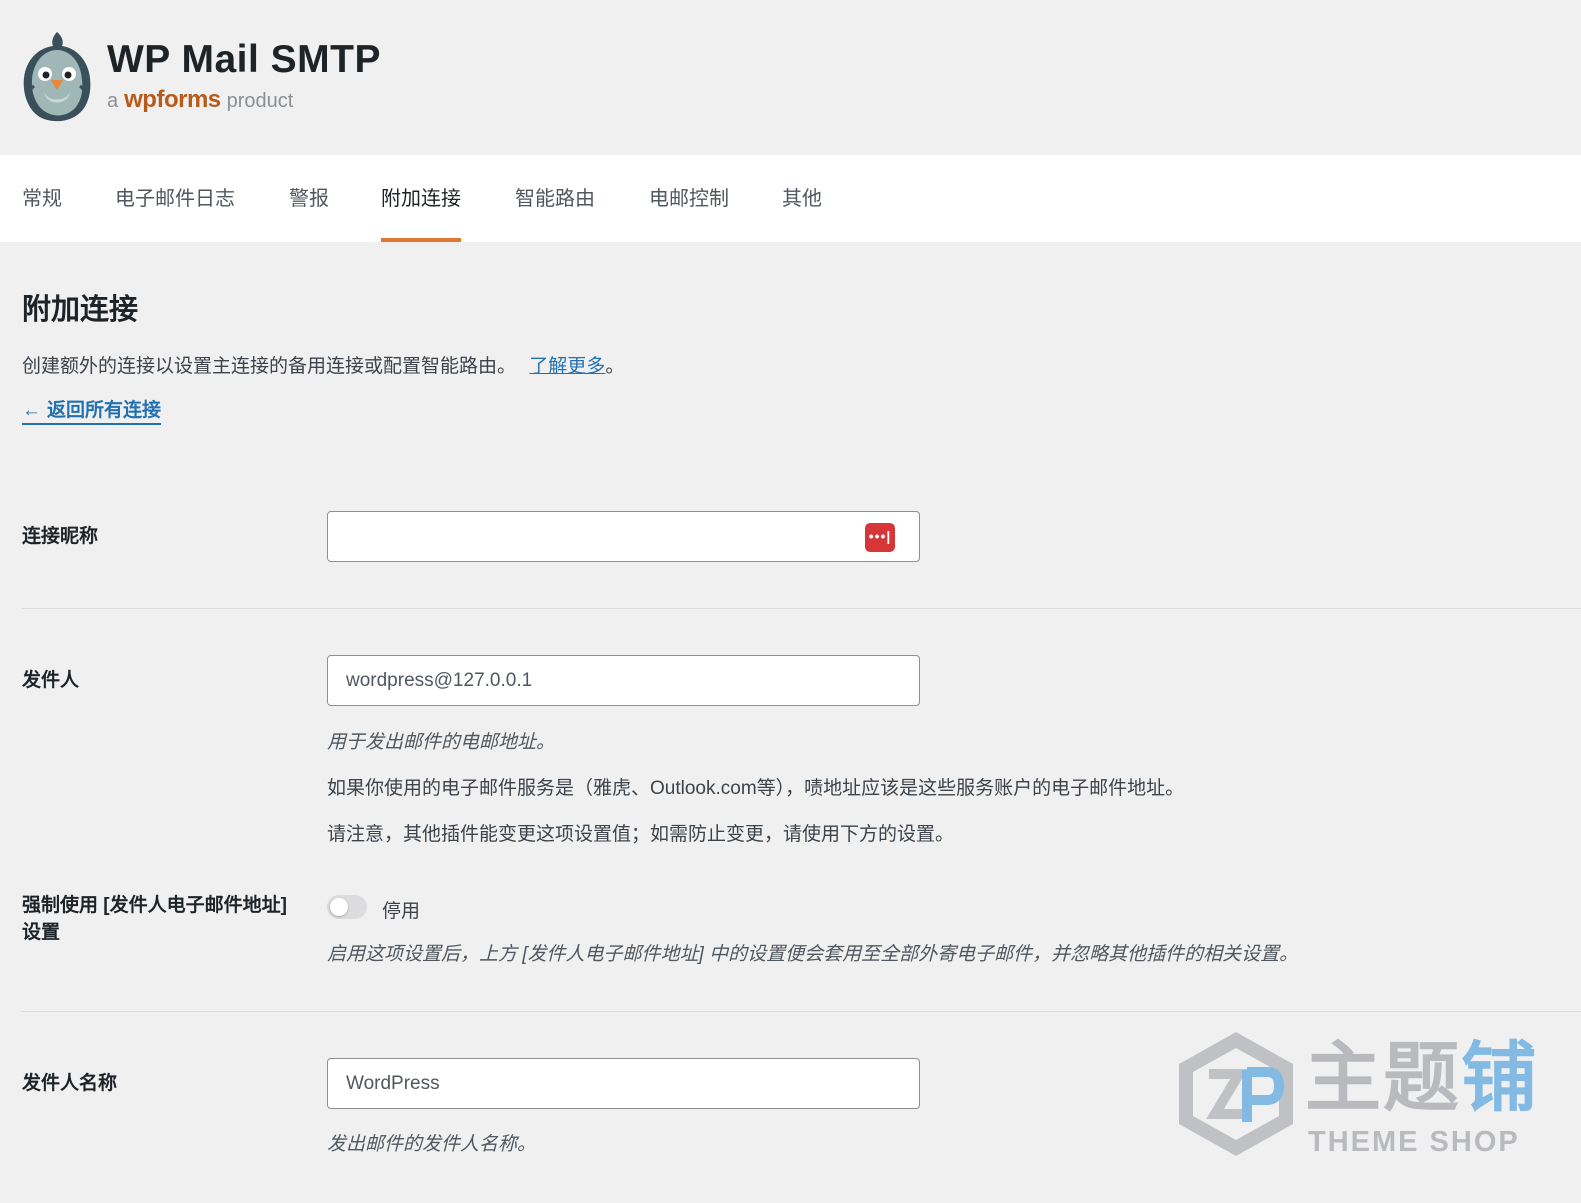 The width and height of the screenshot is (1581, 1203). What do you see at coordinates (567, 366) in the screenshot?
I see `learn-more-link: 了解更多` at bounding box center [567, 366].